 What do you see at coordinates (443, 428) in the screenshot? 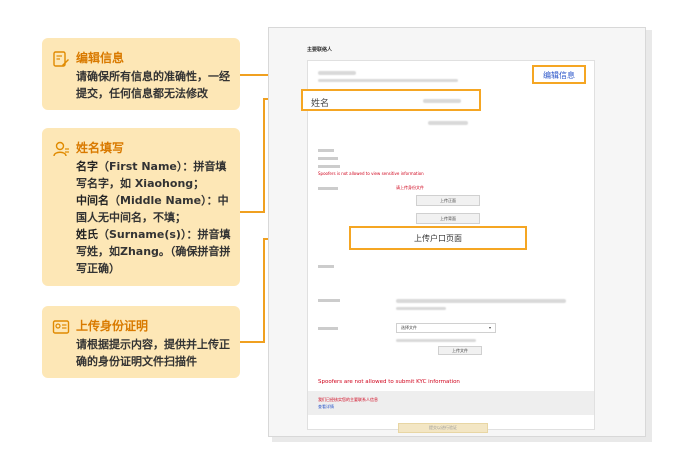
I see `submit-button: 提交以进行验证` at bounding box center [443, 428].